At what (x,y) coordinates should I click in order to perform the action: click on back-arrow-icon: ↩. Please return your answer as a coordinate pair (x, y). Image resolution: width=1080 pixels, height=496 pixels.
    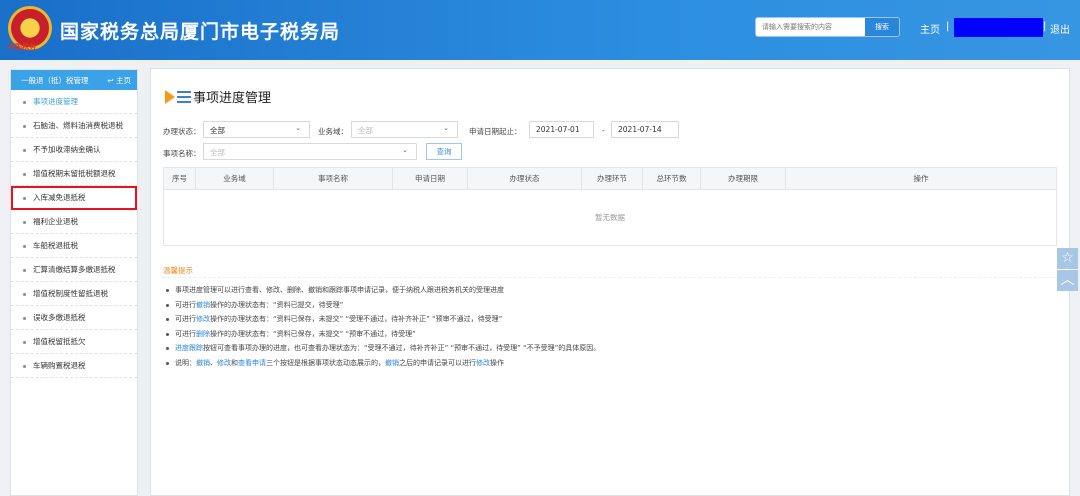
    Looking at the image, I should click on (111, 80).